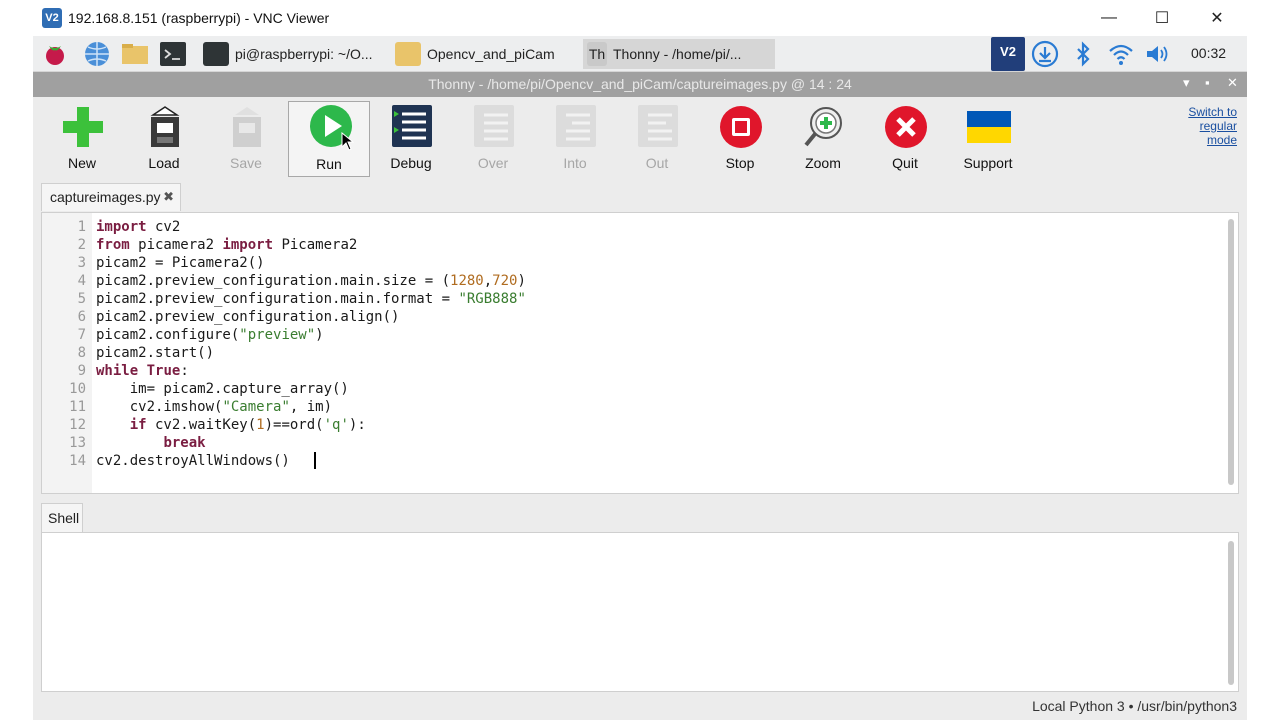 This screenshot has width=1280, height=720. I want to click on code-token: 1, so click(260, 425).